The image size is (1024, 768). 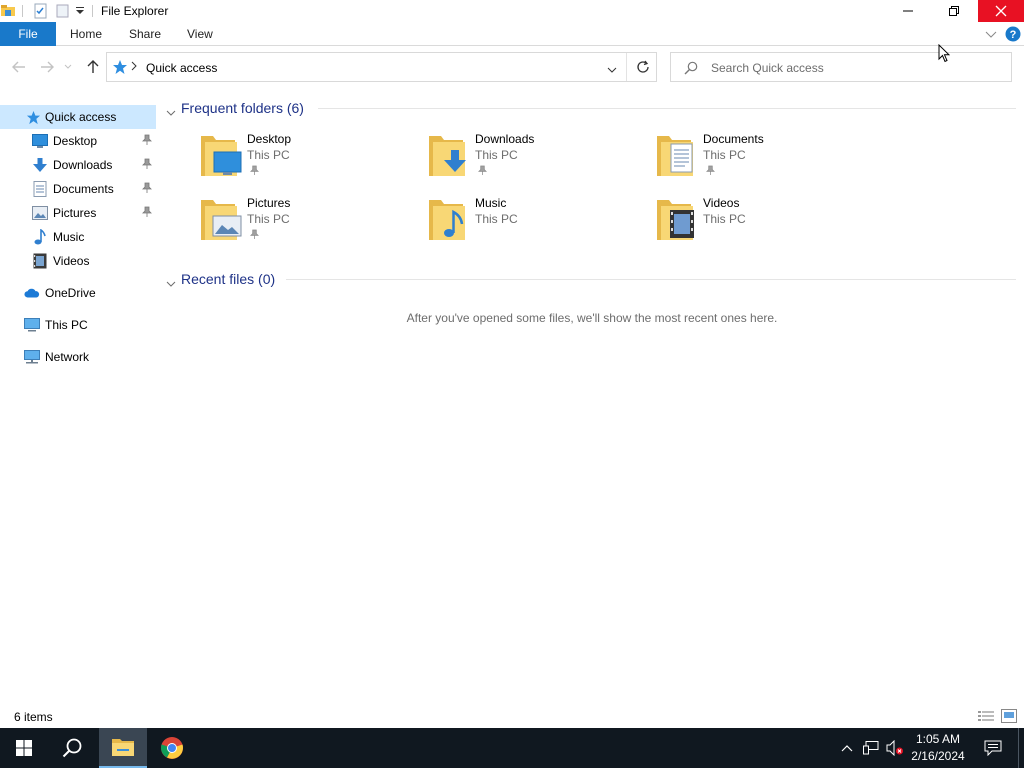 What do you see at coordinates (78, 213) in the screenshot?
I see `sidebar-item-pictures: Pictures` at bounding box center [78, 213].